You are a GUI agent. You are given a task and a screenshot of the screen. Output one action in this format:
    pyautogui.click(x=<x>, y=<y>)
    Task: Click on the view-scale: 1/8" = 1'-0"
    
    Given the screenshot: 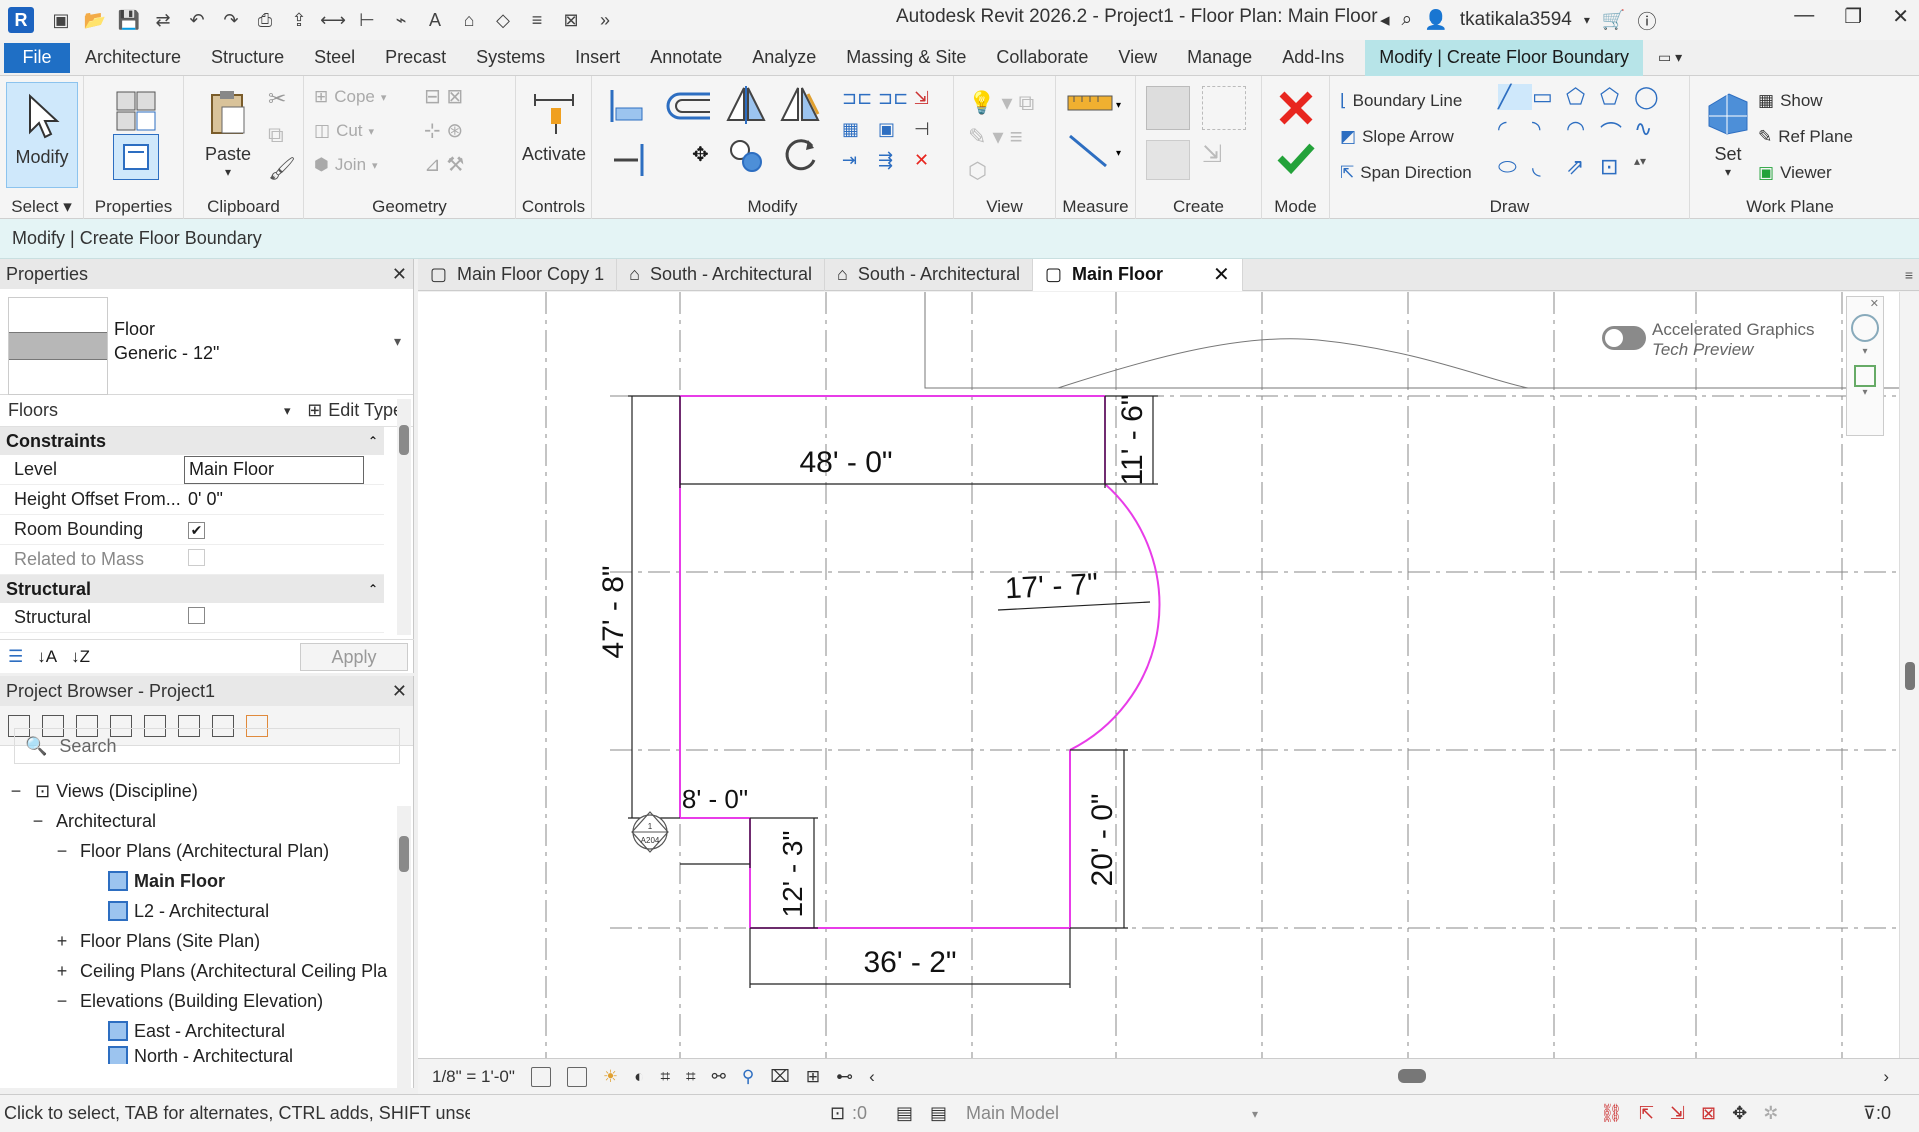 What is the action you would take?
    pyautogui.click(x=473, y=1077)
    